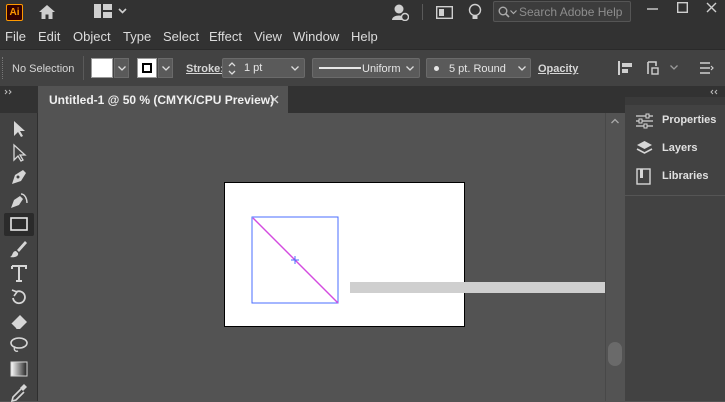  What do you see at coordinates (83, 68) in the screenshot?
I see `separator` at bounding box center [83, 68].